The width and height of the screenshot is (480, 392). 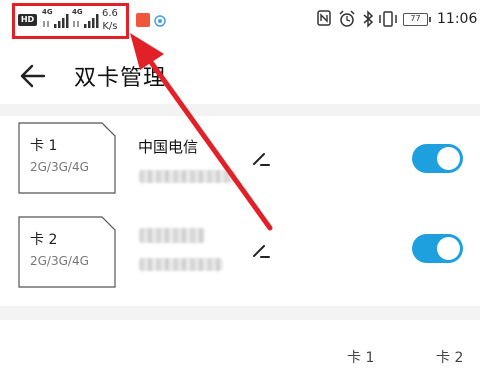 What do you see at coordinates (143, 20) in the screenshot?
I see `app-notification-icon` at bounding box center [143, 20].